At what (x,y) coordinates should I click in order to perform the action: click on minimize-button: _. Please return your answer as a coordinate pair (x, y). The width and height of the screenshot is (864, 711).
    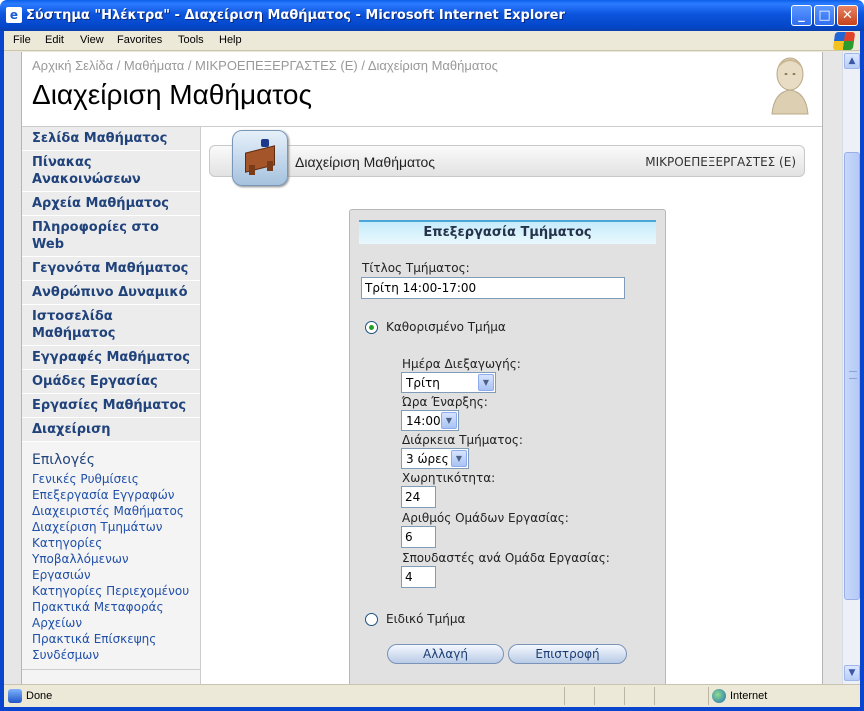
    Looking at the image, I should click on (801, 15).